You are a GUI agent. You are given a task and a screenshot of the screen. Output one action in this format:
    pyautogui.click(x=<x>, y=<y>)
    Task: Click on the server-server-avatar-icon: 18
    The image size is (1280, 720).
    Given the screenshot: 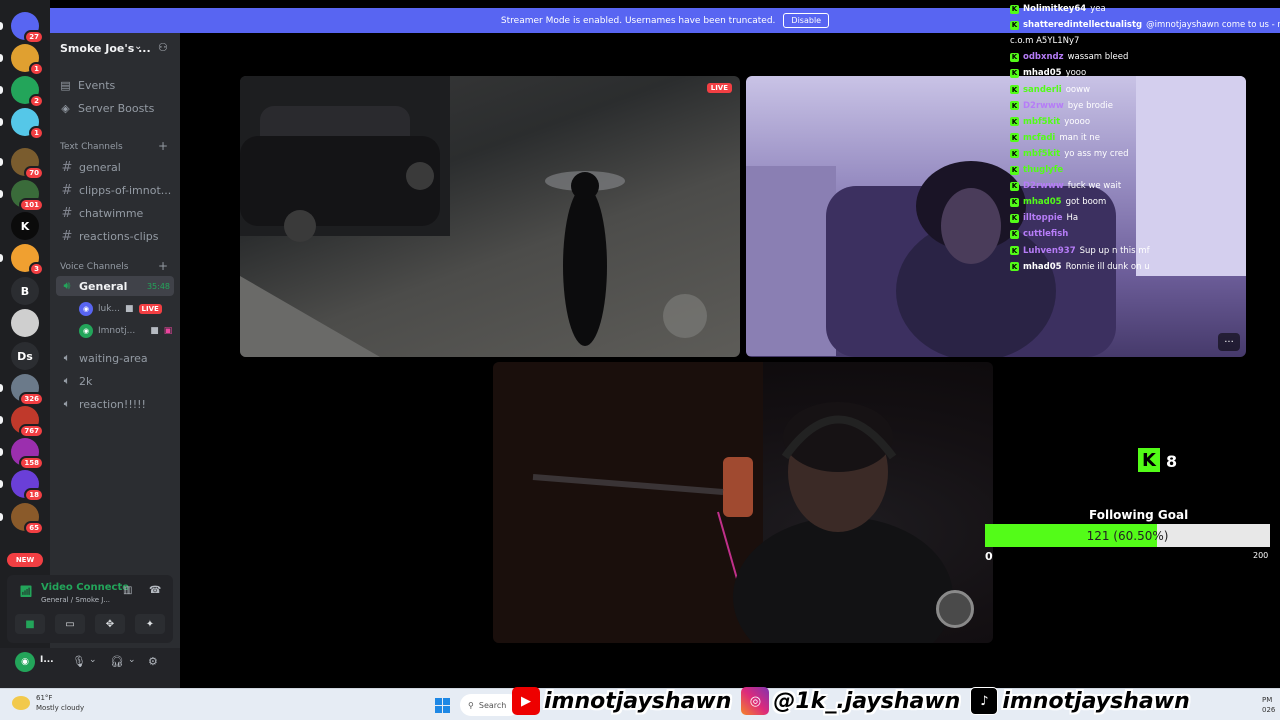 What is the action you would take?
    pyautogui.click(x=27, y=486)
    